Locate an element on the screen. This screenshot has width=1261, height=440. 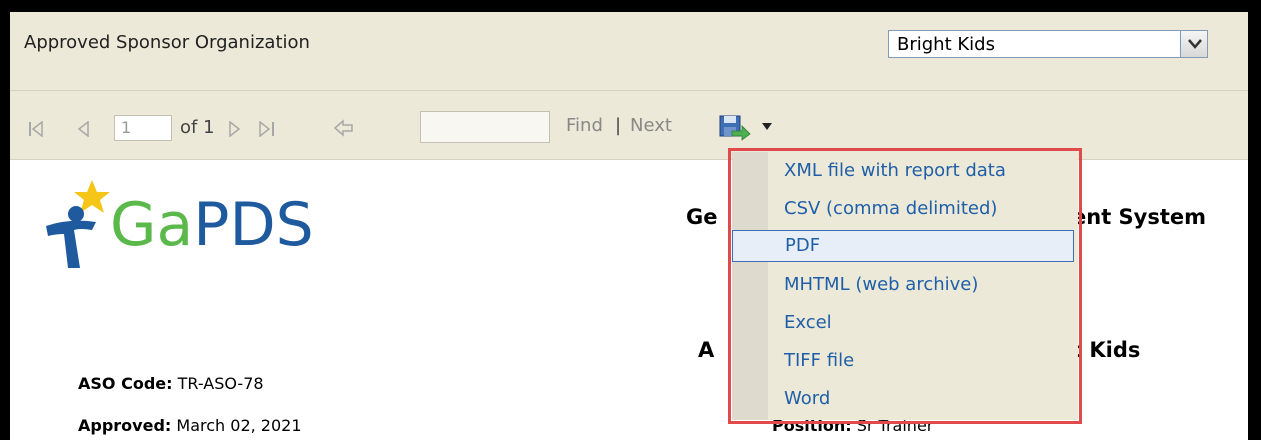
current-page-input: 1 is located at coordinates (143, 128).